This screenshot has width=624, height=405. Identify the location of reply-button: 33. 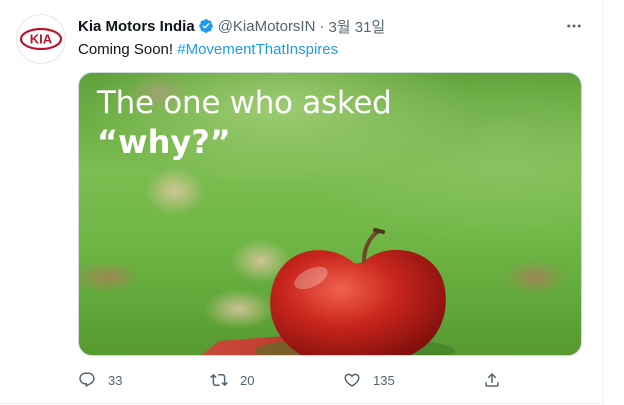
(100, 380).